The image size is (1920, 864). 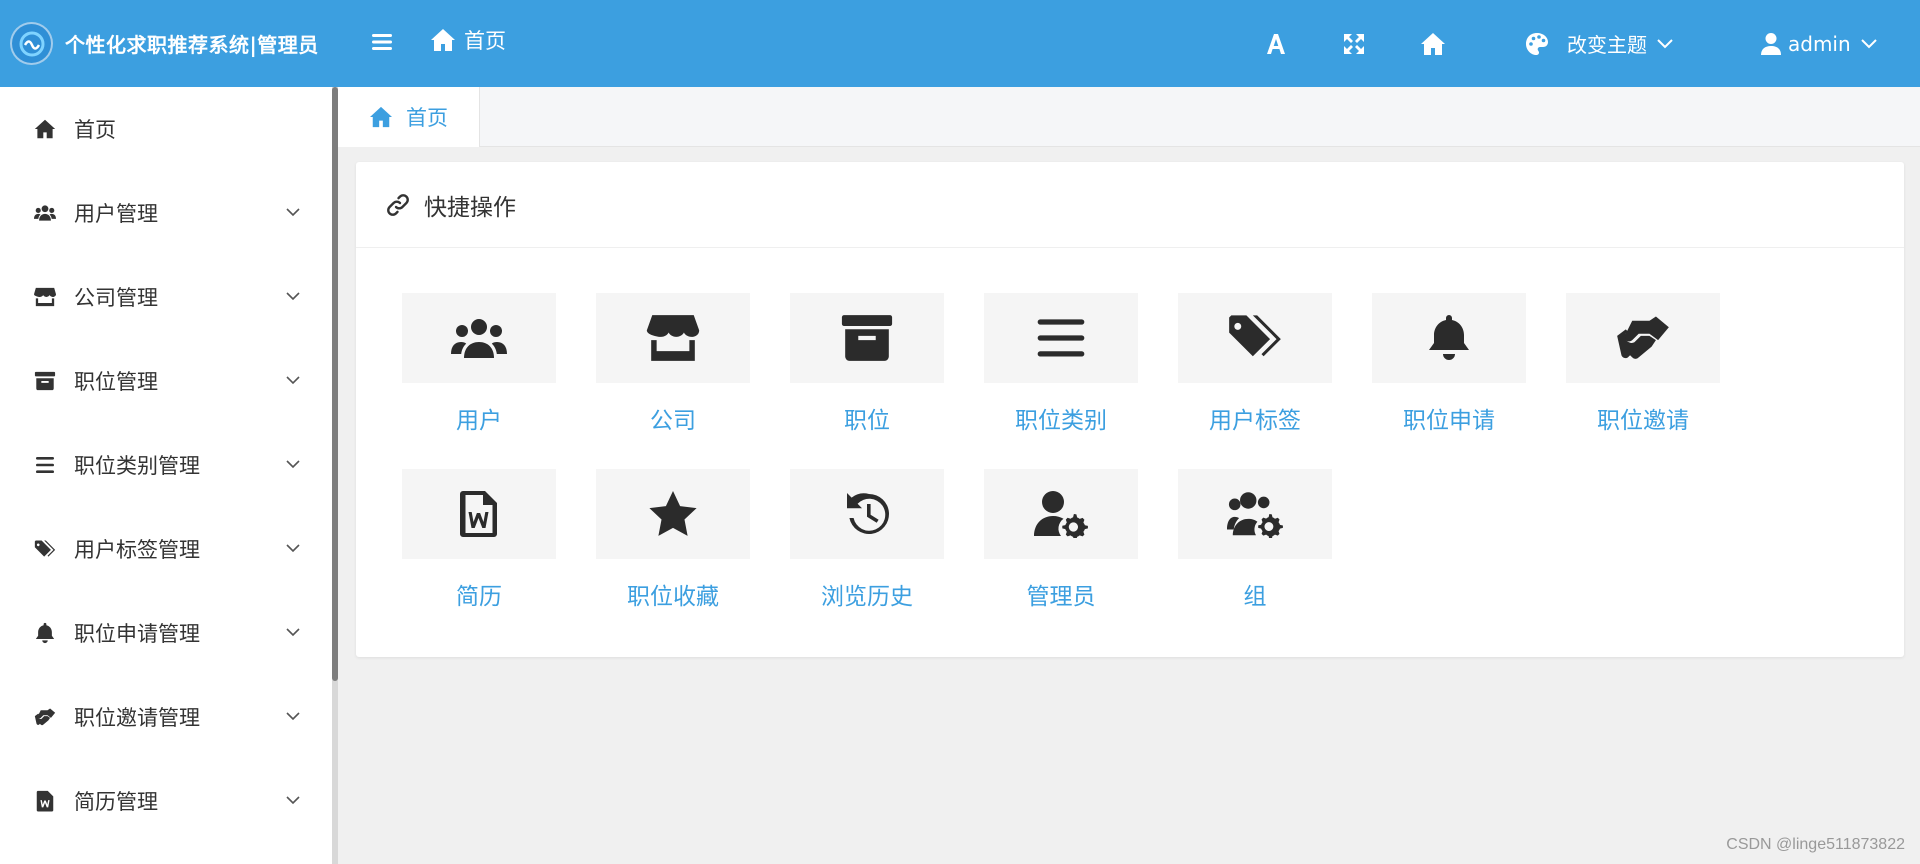 I want to click on quick-action-invitations: 职位邀请, so click(x=1643, y=364).